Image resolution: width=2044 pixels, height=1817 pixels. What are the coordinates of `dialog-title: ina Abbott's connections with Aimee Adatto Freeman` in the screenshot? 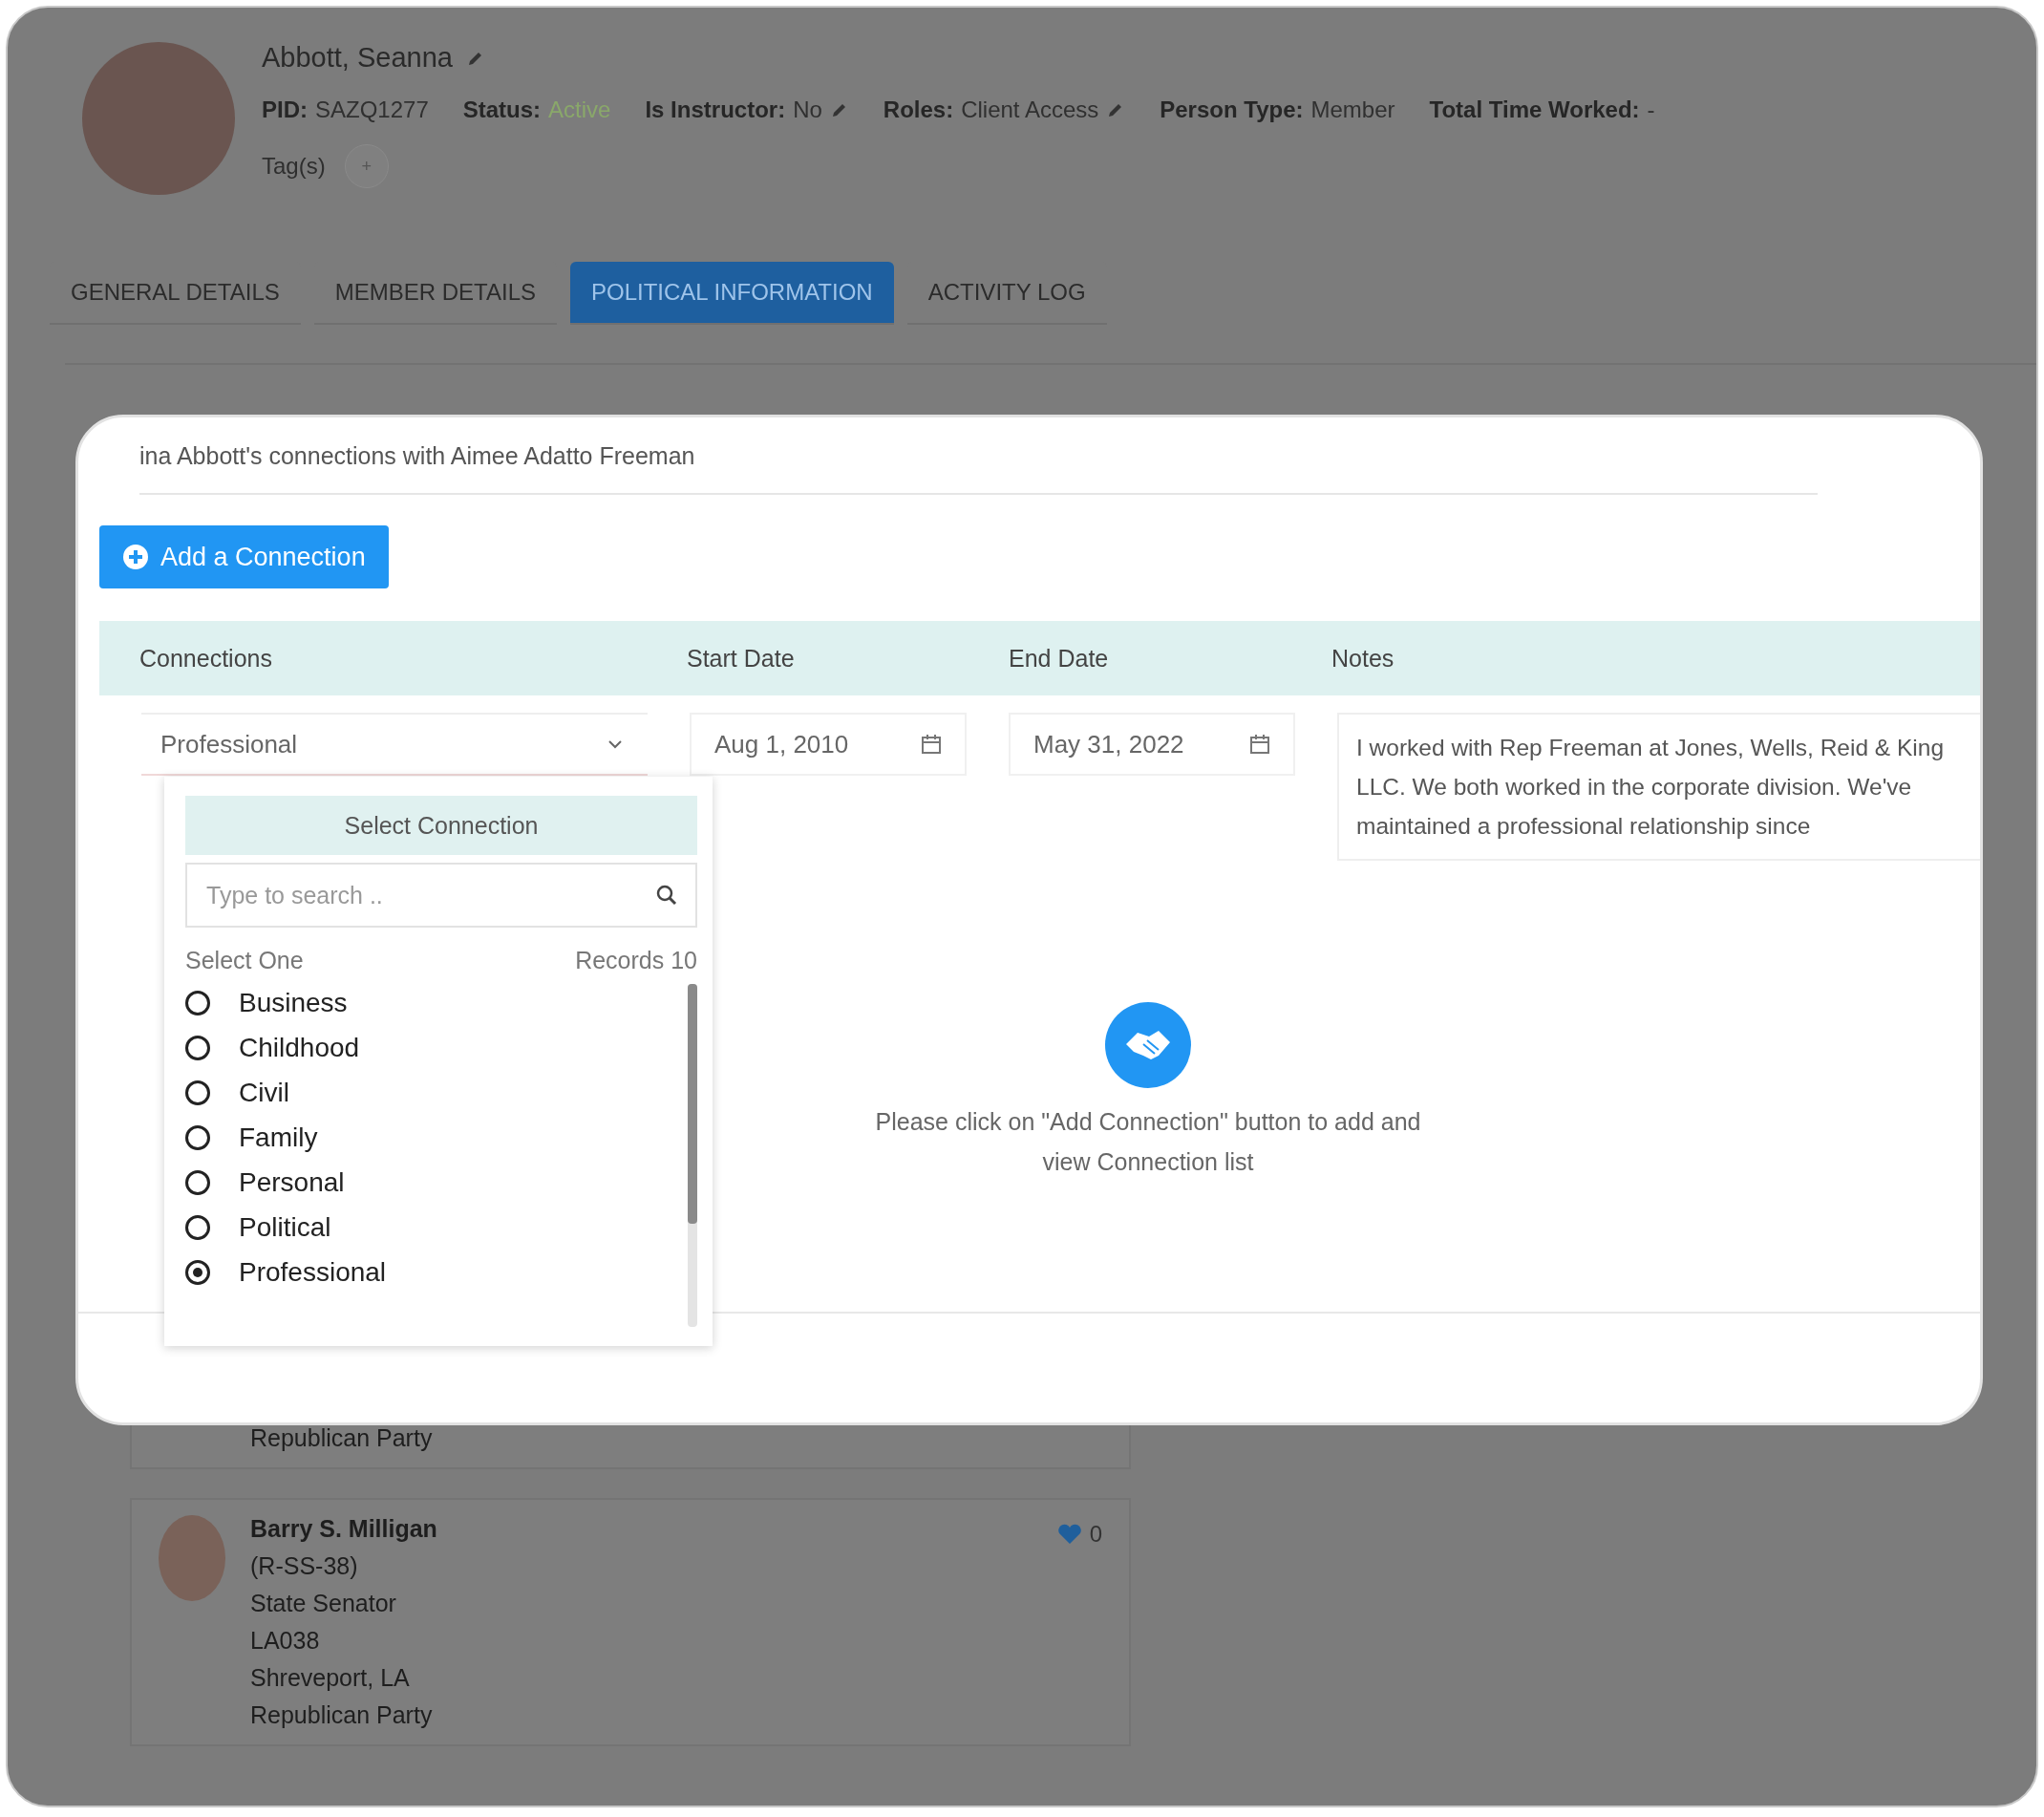 It's located at (417, 455).